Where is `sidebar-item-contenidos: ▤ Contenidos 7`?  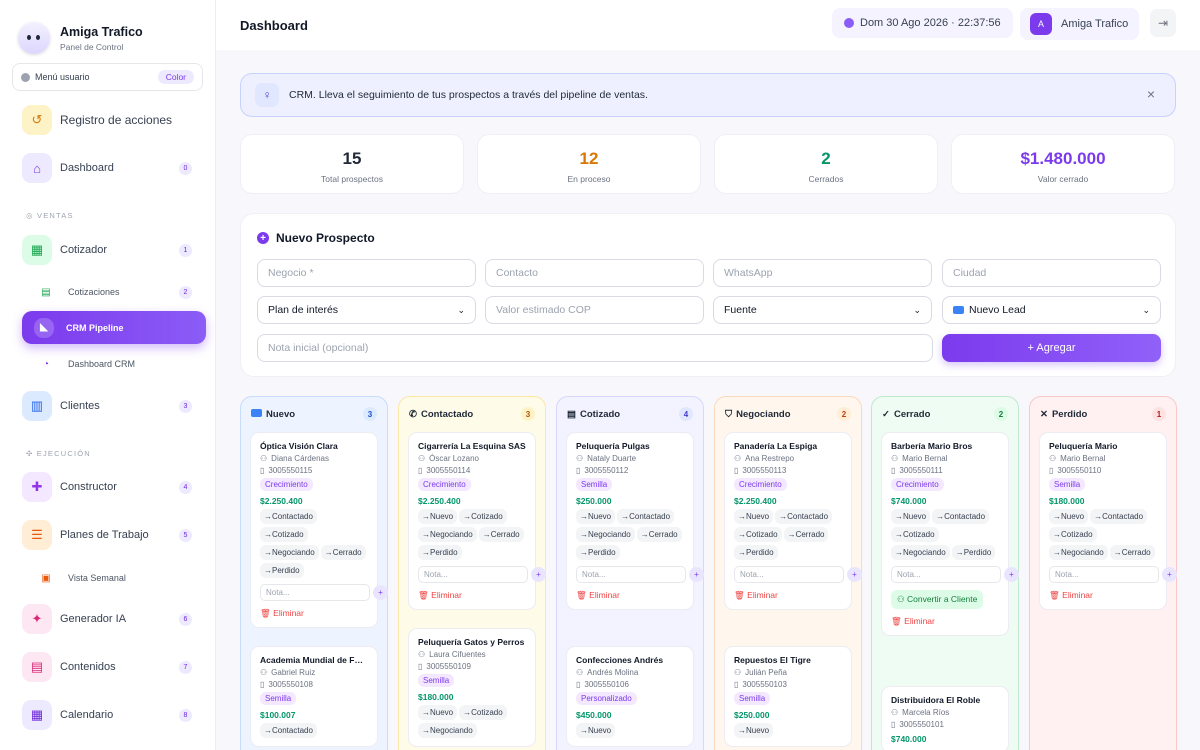 sidebar-item-contenidos: ▤ Contenidos 7 is located at coordinates (114, 667).